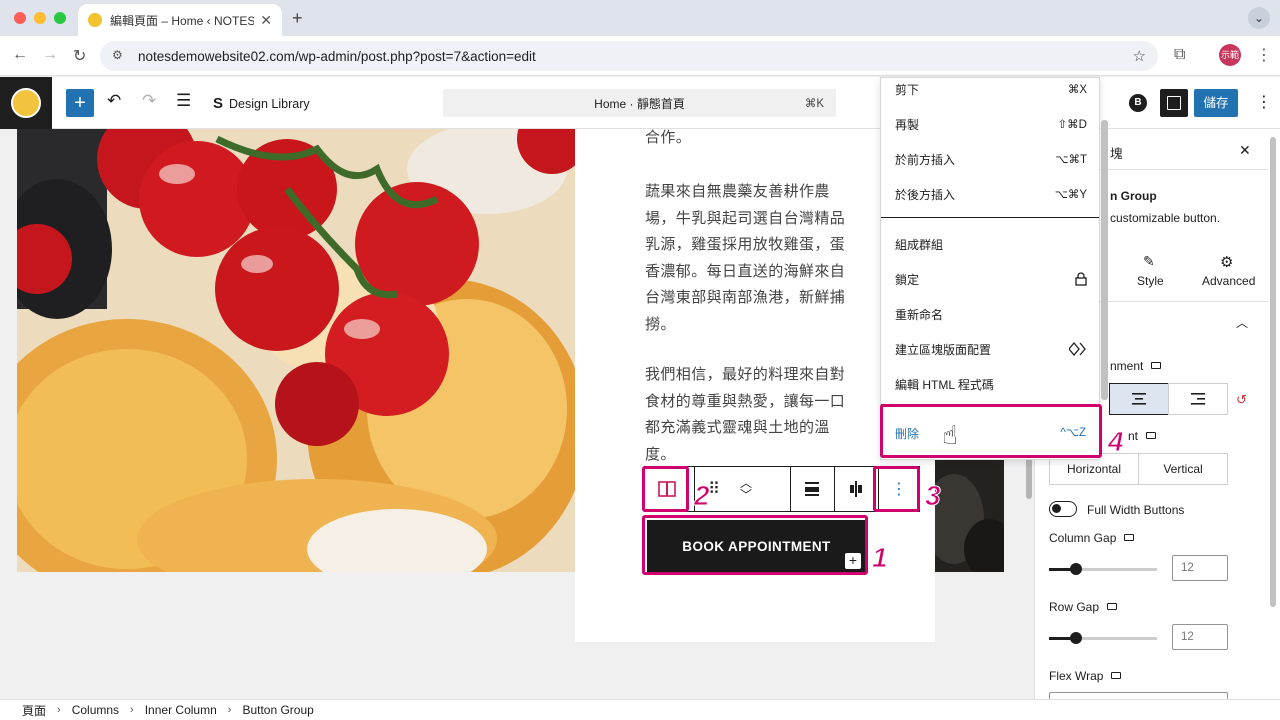 Image resolution: width=1280 pixels, height=720 pixels. I want to click on reload-icon: ↻, so click(79, 56).